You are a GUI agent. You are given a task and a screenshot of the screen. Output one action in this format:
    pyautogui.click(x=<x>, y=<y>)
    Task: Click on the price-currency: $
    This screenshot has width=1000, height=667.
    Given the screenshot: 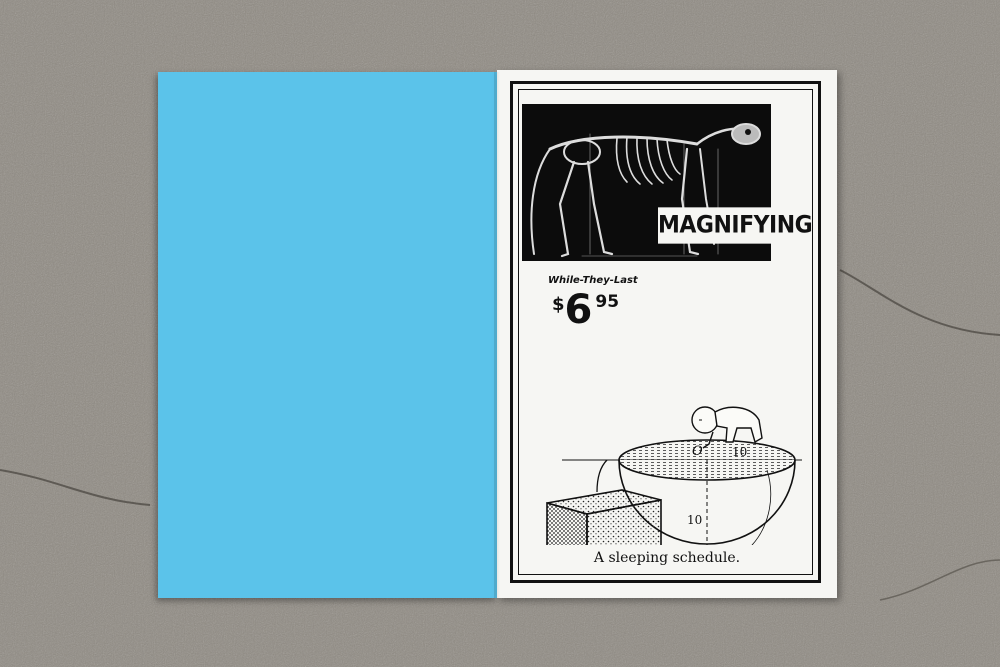 What is the action you would take?
    pyautogui.click(x=558, y=304)
    